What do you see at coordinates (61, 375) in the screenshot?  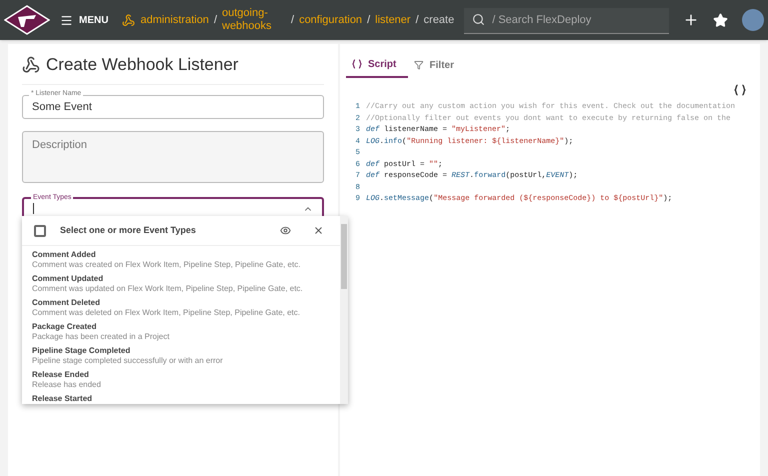 I see `option-title: Release Ended` at bounding box center [61, 375].